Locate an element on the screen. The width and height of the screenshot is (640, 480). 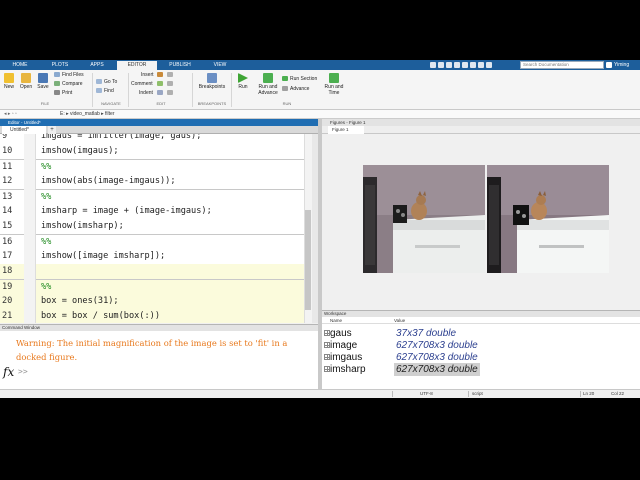
new-tab-button: + is located at coordinates (52, 130).